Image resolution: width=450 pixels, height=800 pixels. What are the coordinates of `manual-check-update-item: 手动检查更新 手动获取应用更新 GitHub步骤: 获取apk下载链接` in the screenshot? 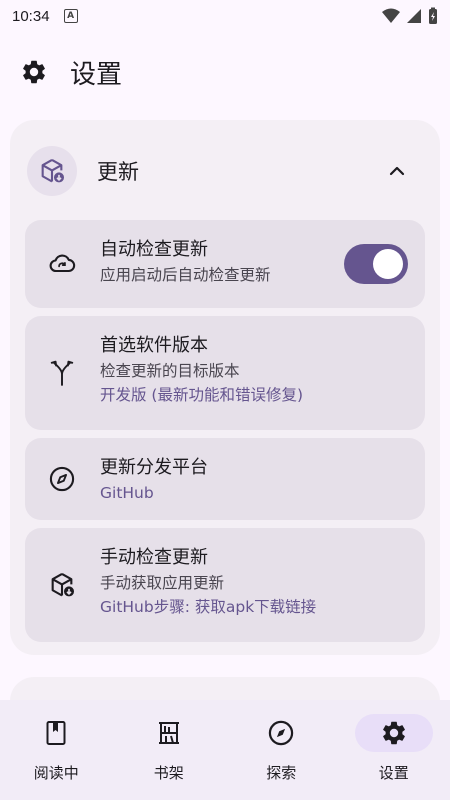 It's located at (225, 585).